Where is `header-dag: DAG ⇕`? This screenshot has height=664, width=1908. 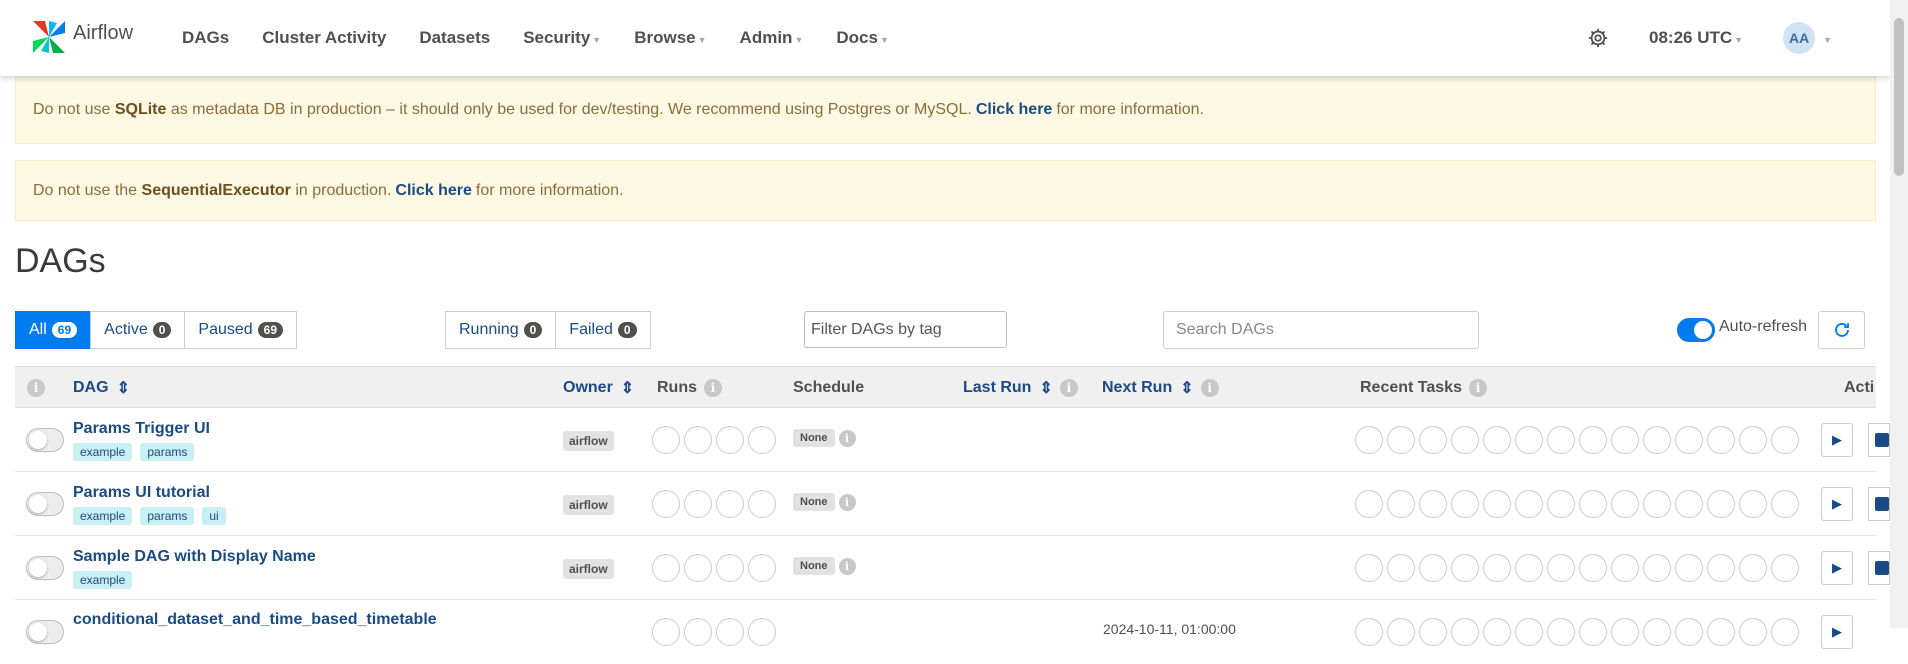 header-dag: DAG ⇕ is located at coordinates (101, 388).